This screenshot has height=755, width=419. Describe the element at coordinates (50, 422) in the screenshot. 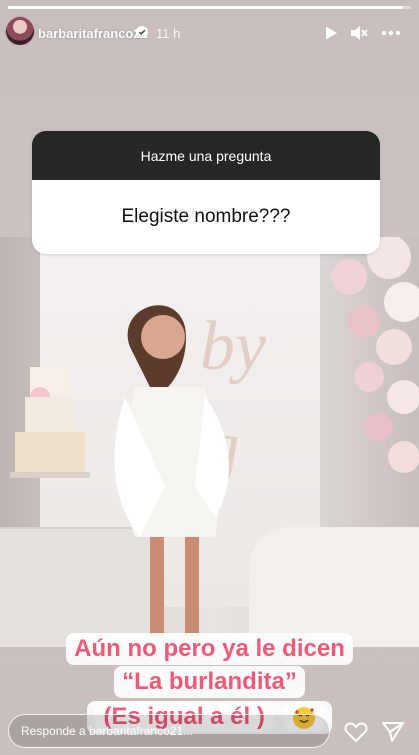

I see `cake` at that location.